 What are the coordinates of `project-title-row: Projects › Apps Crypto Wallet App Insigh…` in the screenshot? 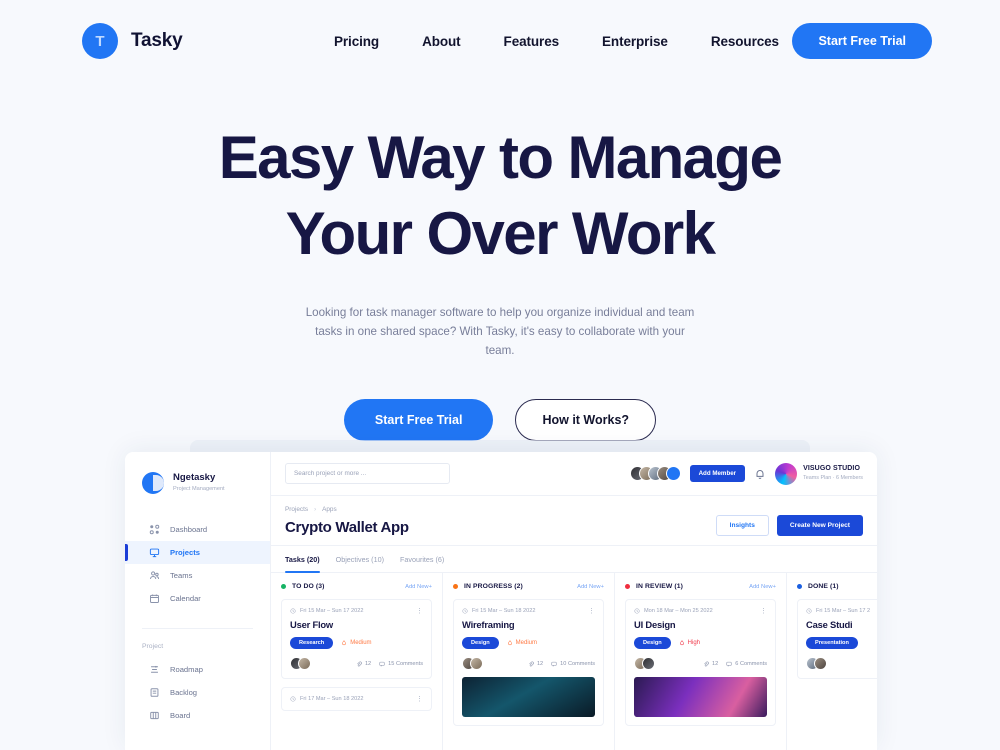 It's located at (574, 521).